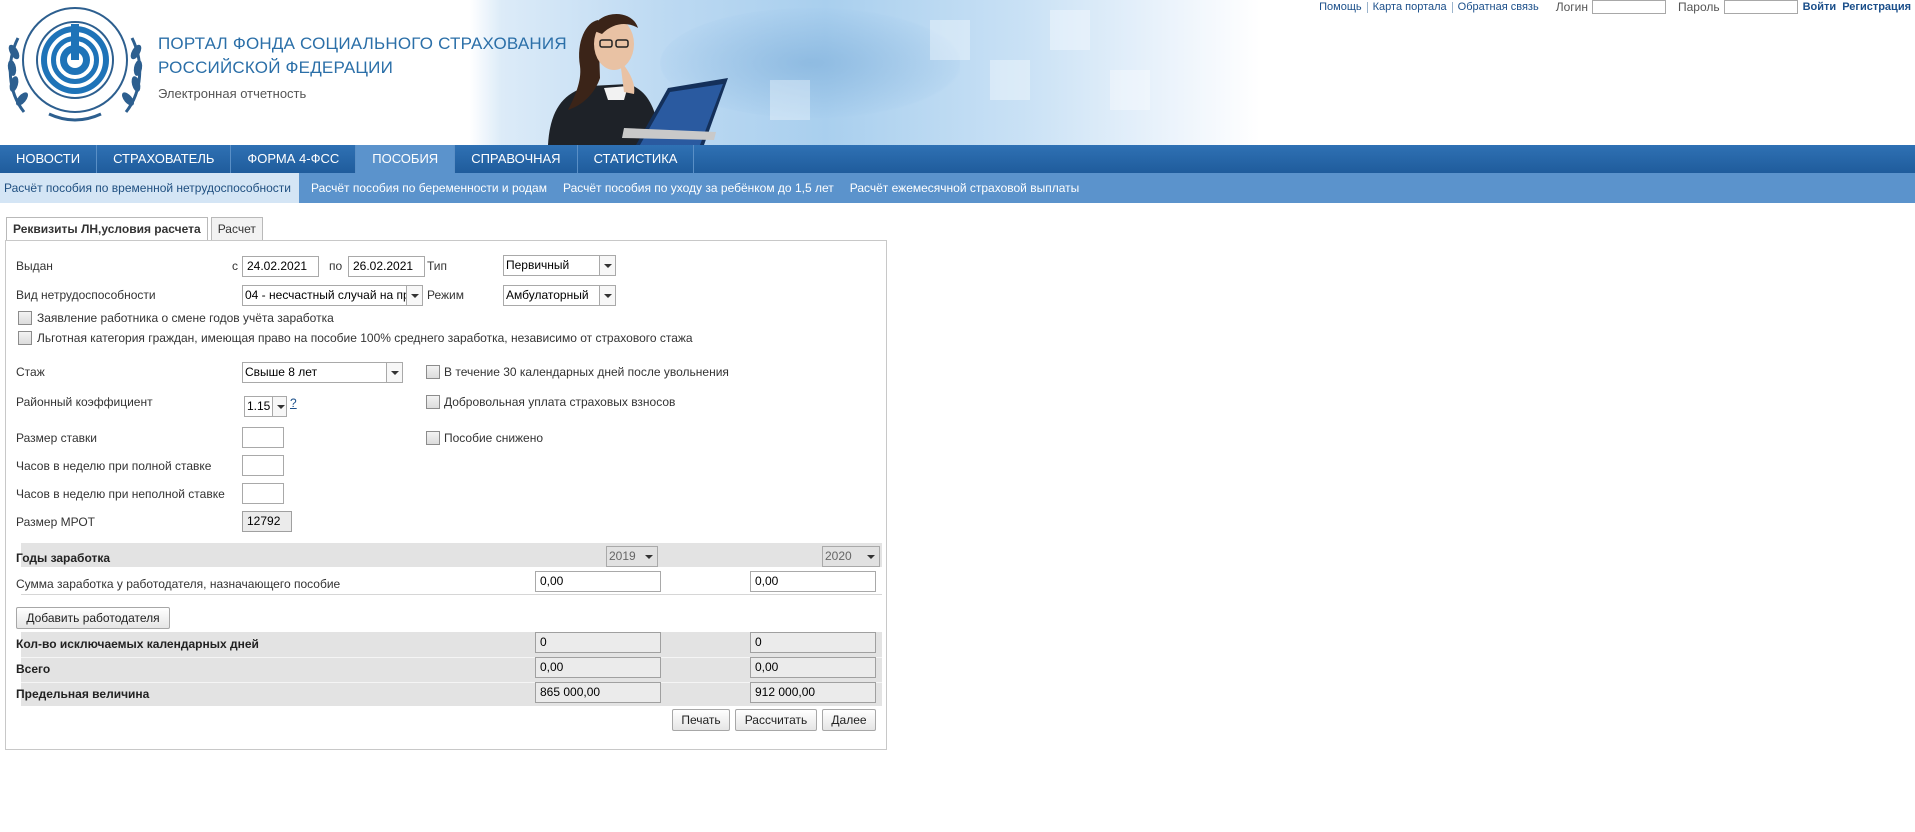 The height and width of the screenshot is (832, 1915). Describe the element at coordinates (322, 372) in the screenshot. I see `experience-select: Свыше 8 лет` at that location.